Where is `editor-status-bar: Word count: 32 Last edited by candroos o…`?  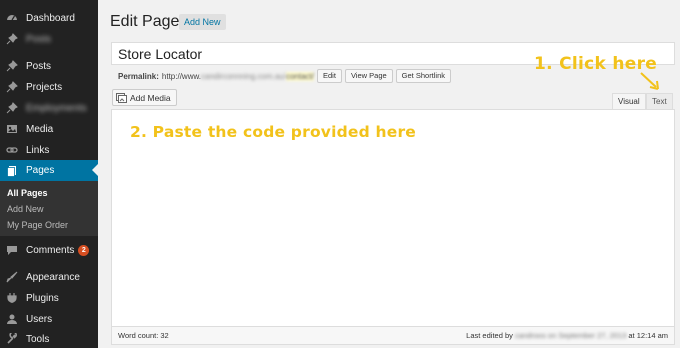 editor-status-bar: Word count: 32 Last edited by candroos o… is located at coordinates (393, 336).